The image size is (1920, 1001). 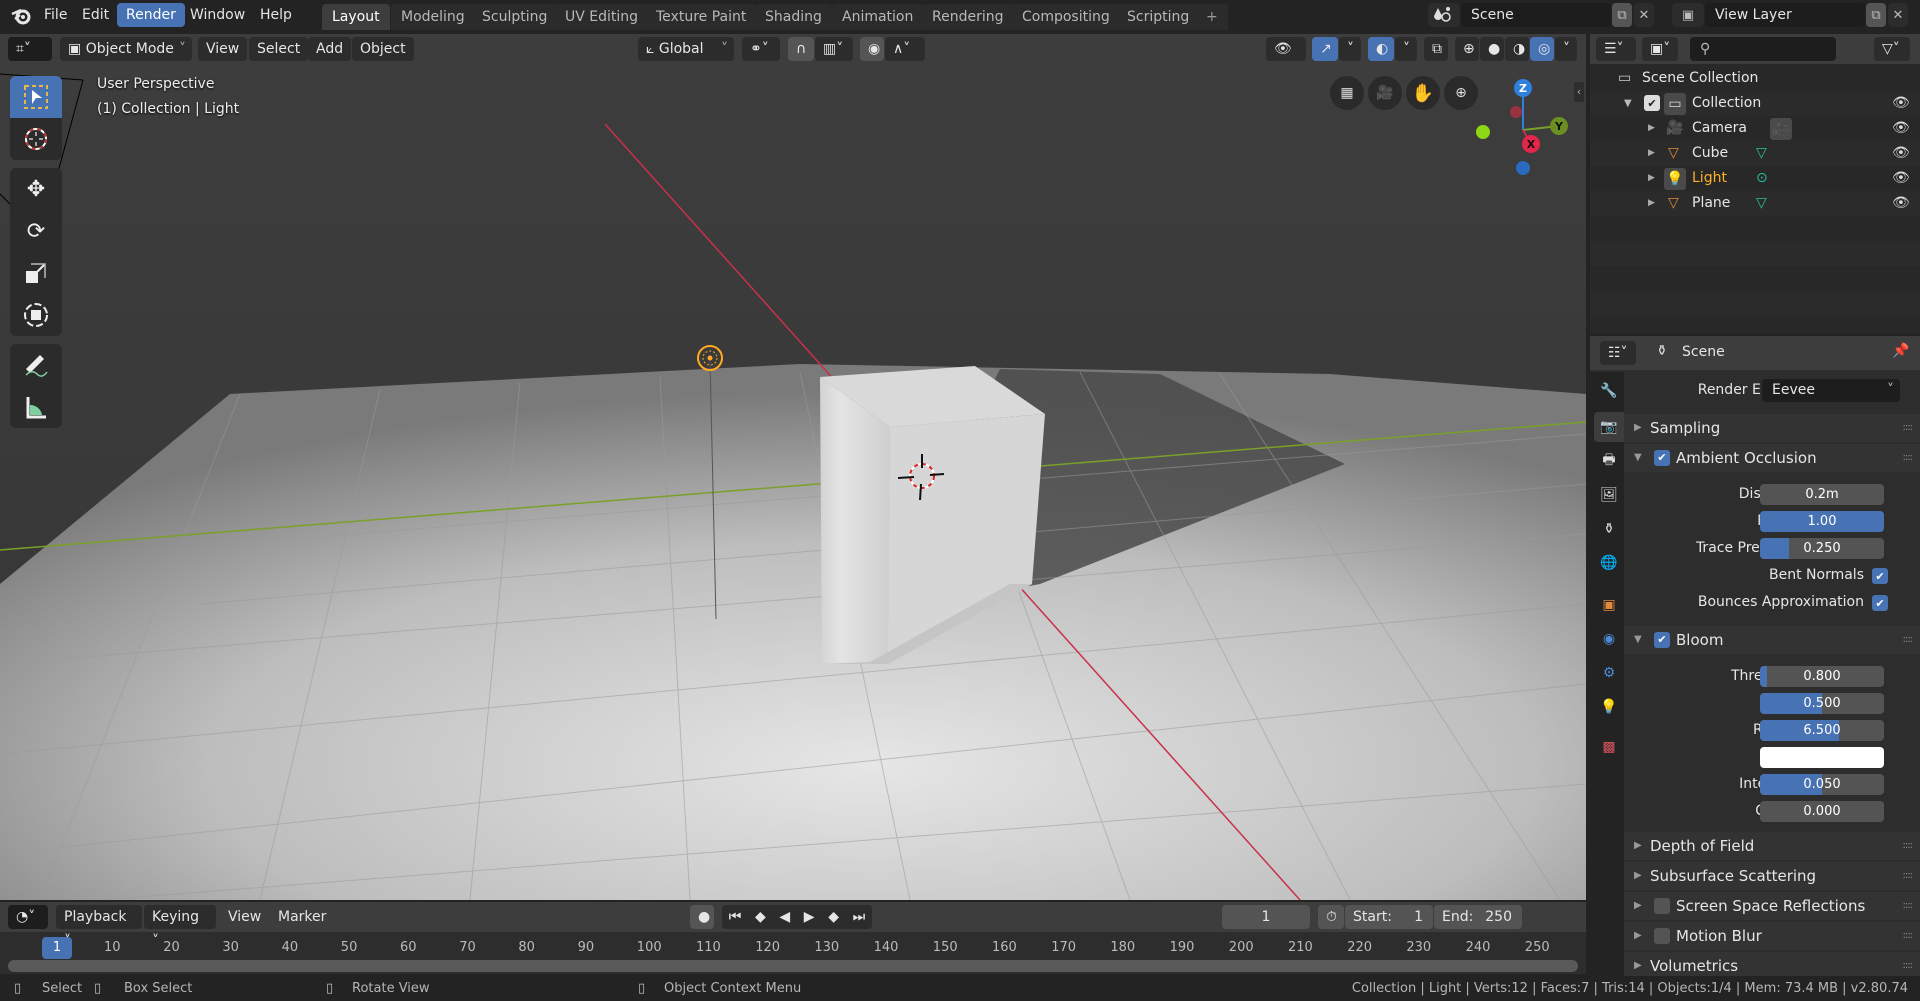 What do you see at coordinates (1066, 17) in the screenshot?
I see `tab-compositing: Compositing` at bounding box center [1066, 17].